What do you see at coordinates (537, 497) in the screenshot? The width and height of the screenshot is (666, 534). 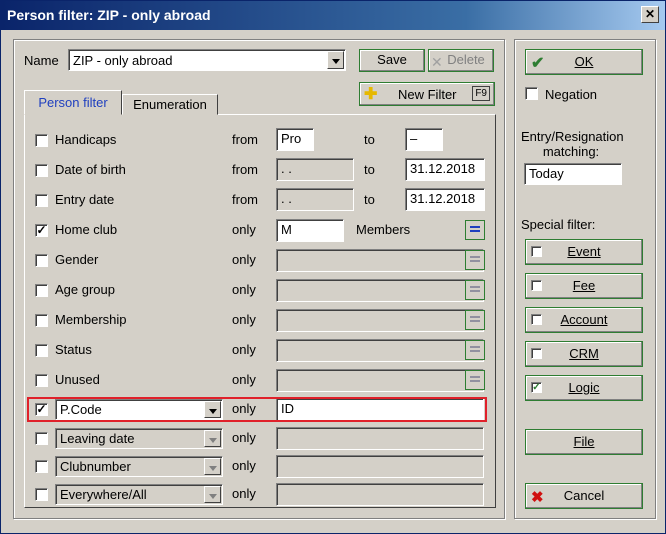 I see `cancel-x-icon: ✖` at bounding box center [537, 497].